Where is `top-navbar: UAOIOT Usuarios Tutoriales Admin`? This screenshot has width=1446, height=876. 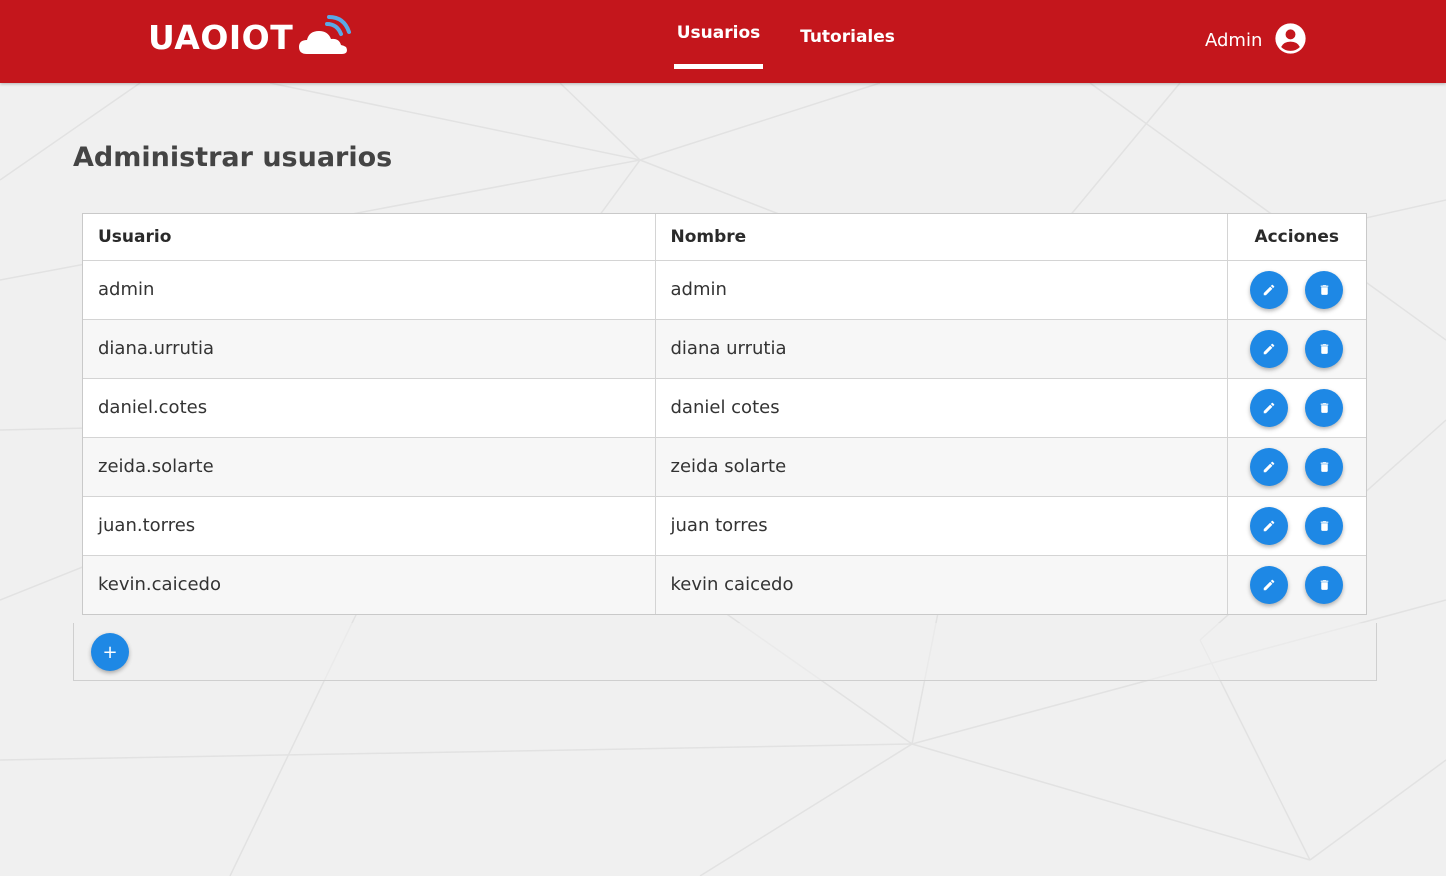
top-navbar: UAOIOT Usuarios Tutoriales Admin is located at coordinates (723, 41).